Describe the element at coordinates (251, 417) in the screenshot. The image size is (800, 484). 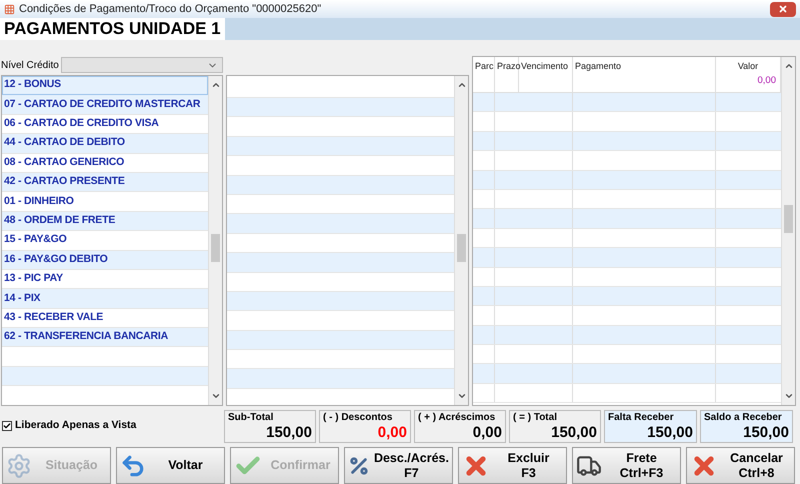
I see `total-label: Sub-Total` at that location.